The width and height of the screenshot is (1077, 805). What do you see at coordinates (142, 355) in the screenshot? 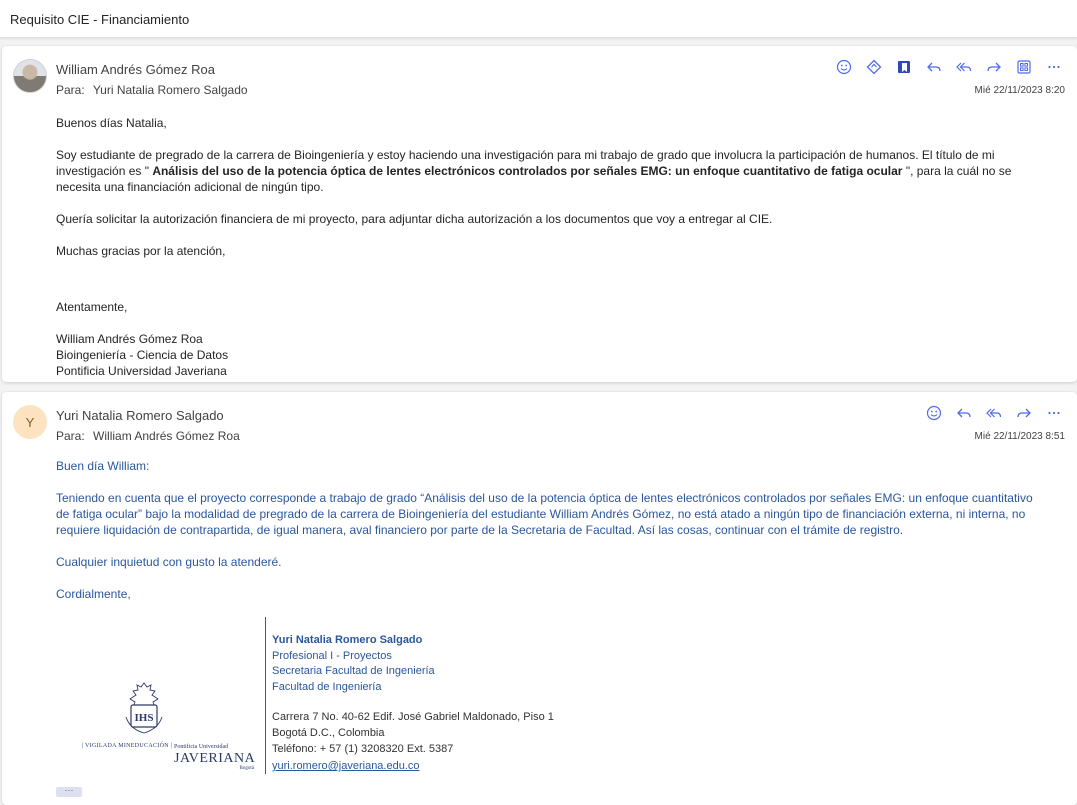
I see `signature-program: Bioingeniería - Ciencia de Datos` at bounding box center [142, 355].